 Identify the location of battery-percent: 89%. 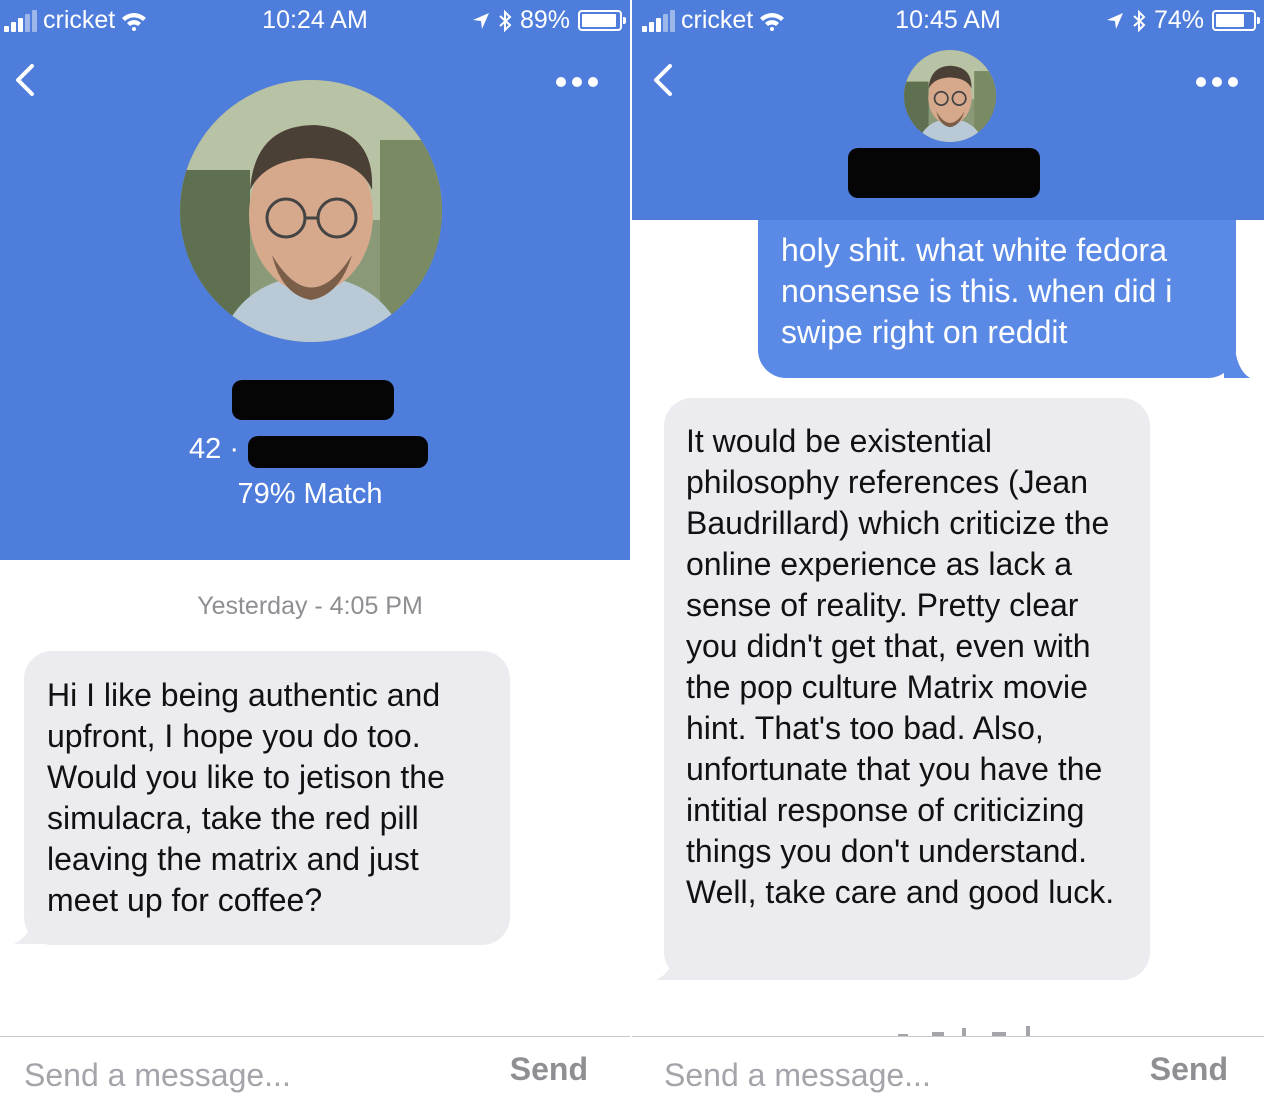
(544, 20).